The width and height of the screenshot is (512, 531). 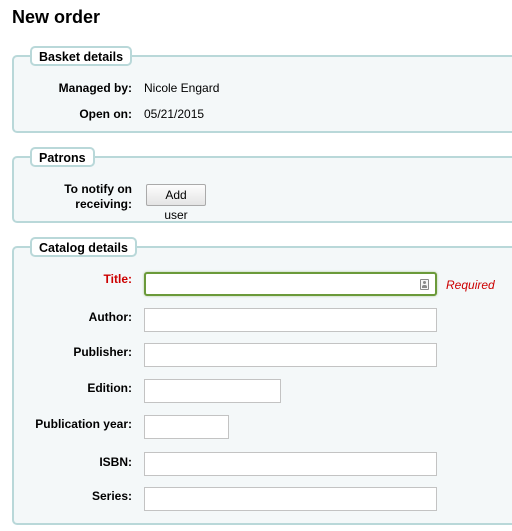 I want to click on patrons-fieldset: Patrons To notify on receiving: Add user, so click(x=262, y=185).